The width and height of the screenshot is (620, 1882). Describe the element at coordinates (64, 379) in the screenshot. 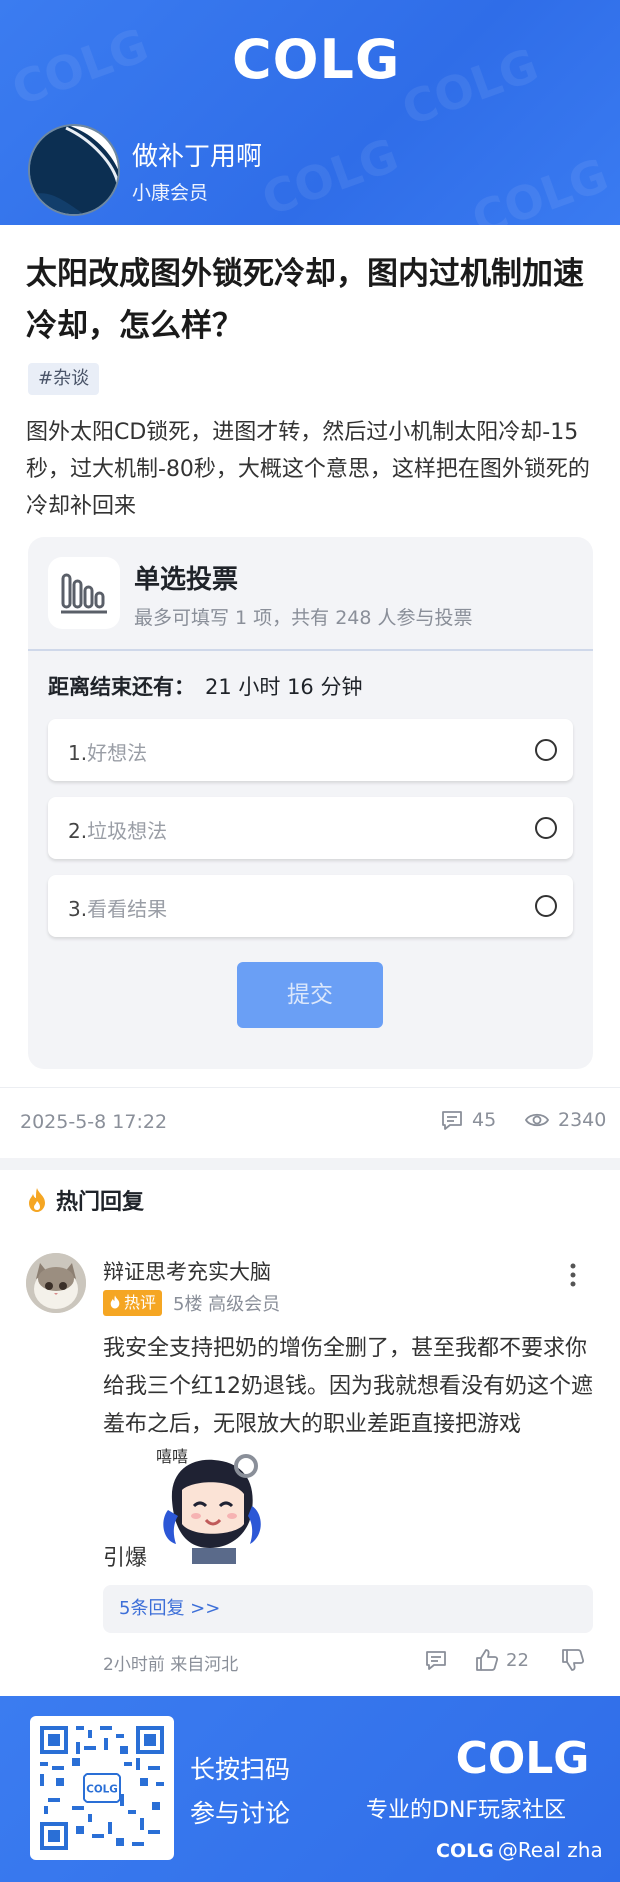

I see `topic-tag: #杂谈` at that location.